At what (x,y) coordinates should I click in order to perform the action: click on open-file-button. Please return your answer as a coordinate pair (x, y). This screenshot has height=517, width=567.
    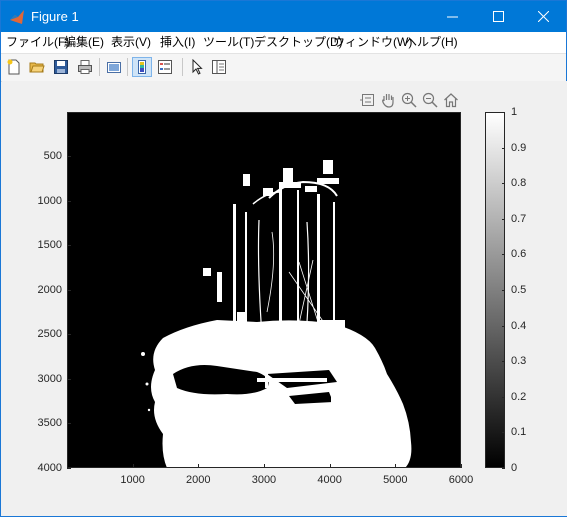
    Looking at the image, I should click on (37, 67).